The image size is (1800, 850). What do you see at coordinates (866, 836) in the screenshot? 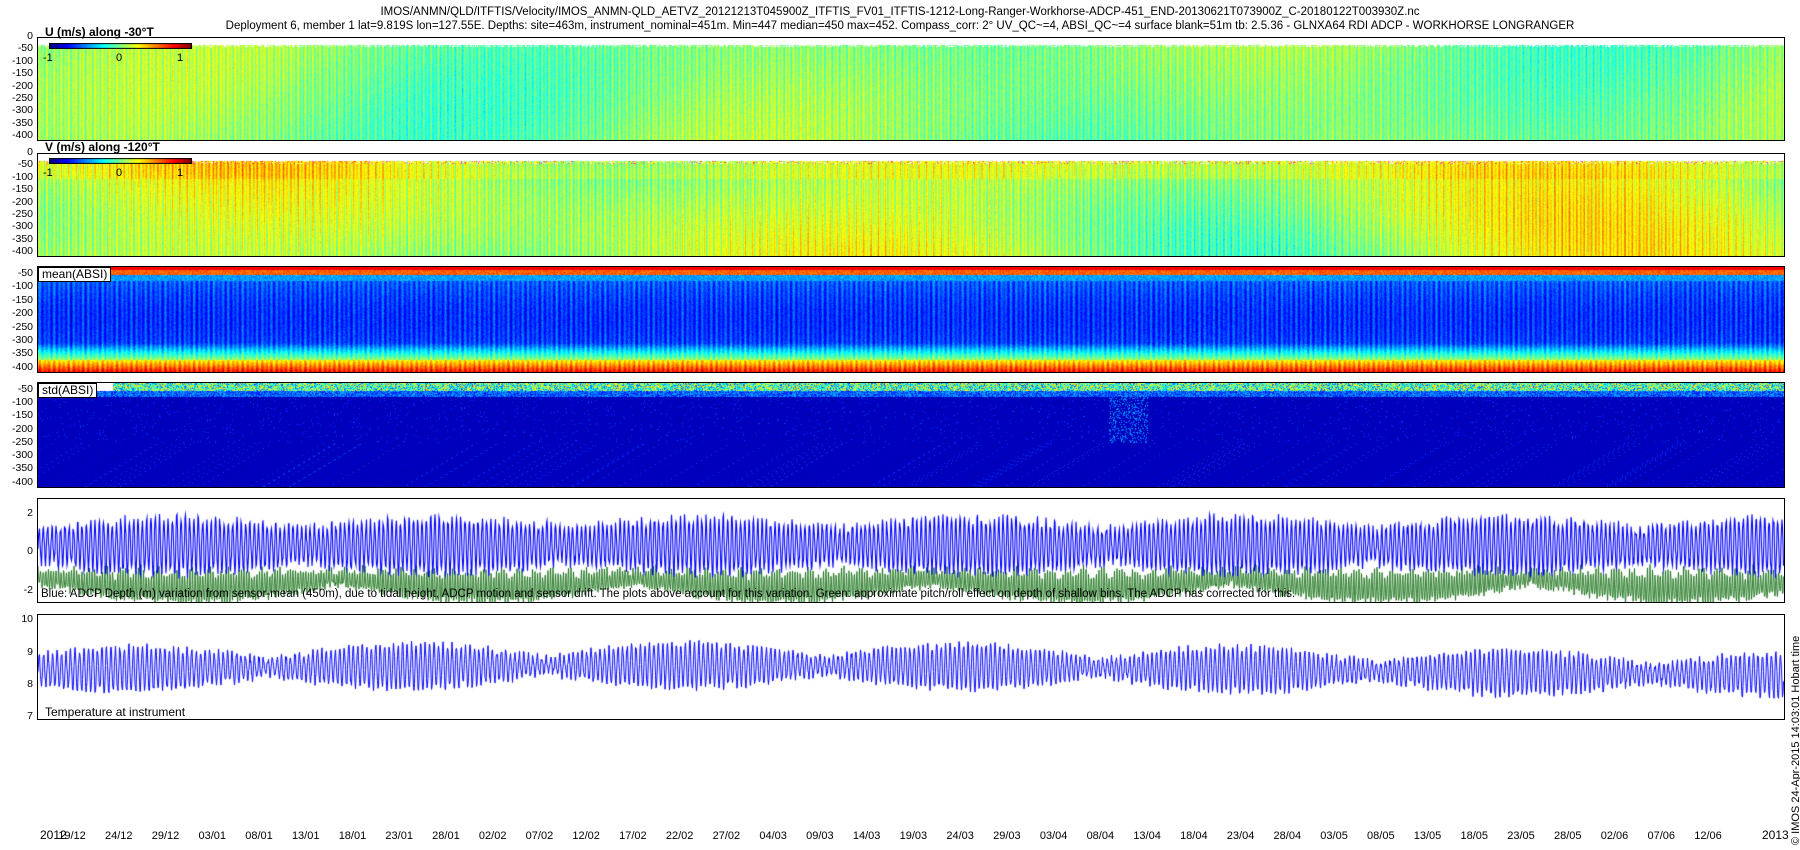
I see `x-tick-label: 14/03` at bounding box center [866, 836].